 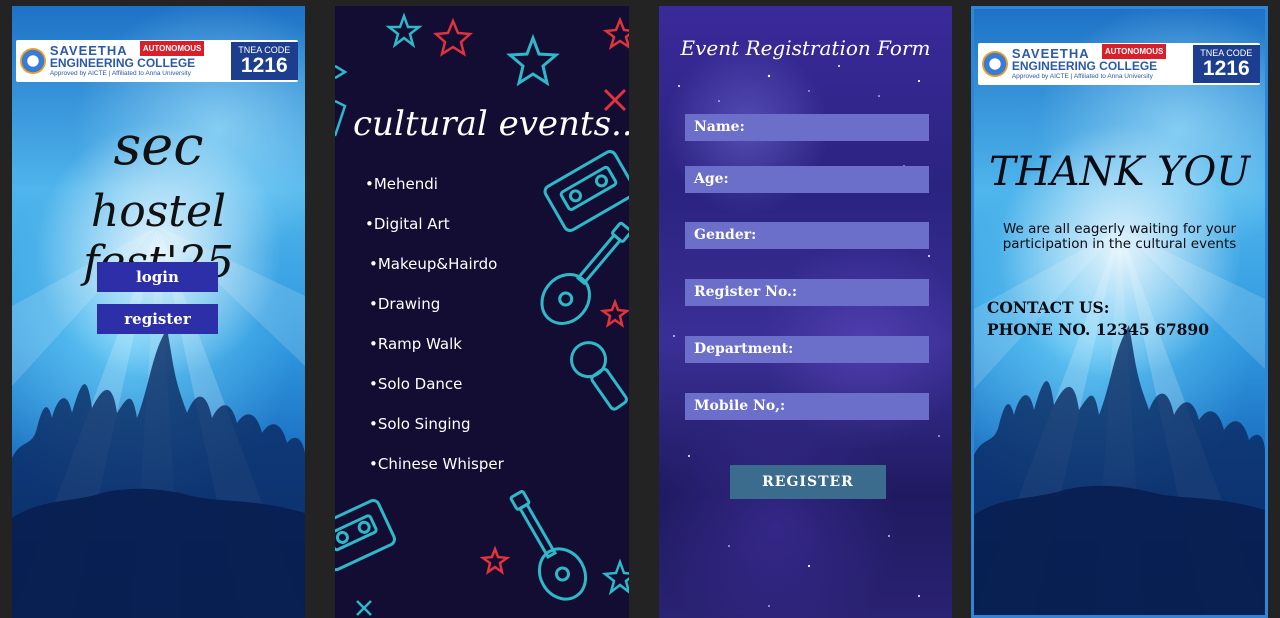 What do you see at coordinates (808, 482) in the screenshot?
I see `submit-register-button: REGISTER` at bounding box center [808, 482].